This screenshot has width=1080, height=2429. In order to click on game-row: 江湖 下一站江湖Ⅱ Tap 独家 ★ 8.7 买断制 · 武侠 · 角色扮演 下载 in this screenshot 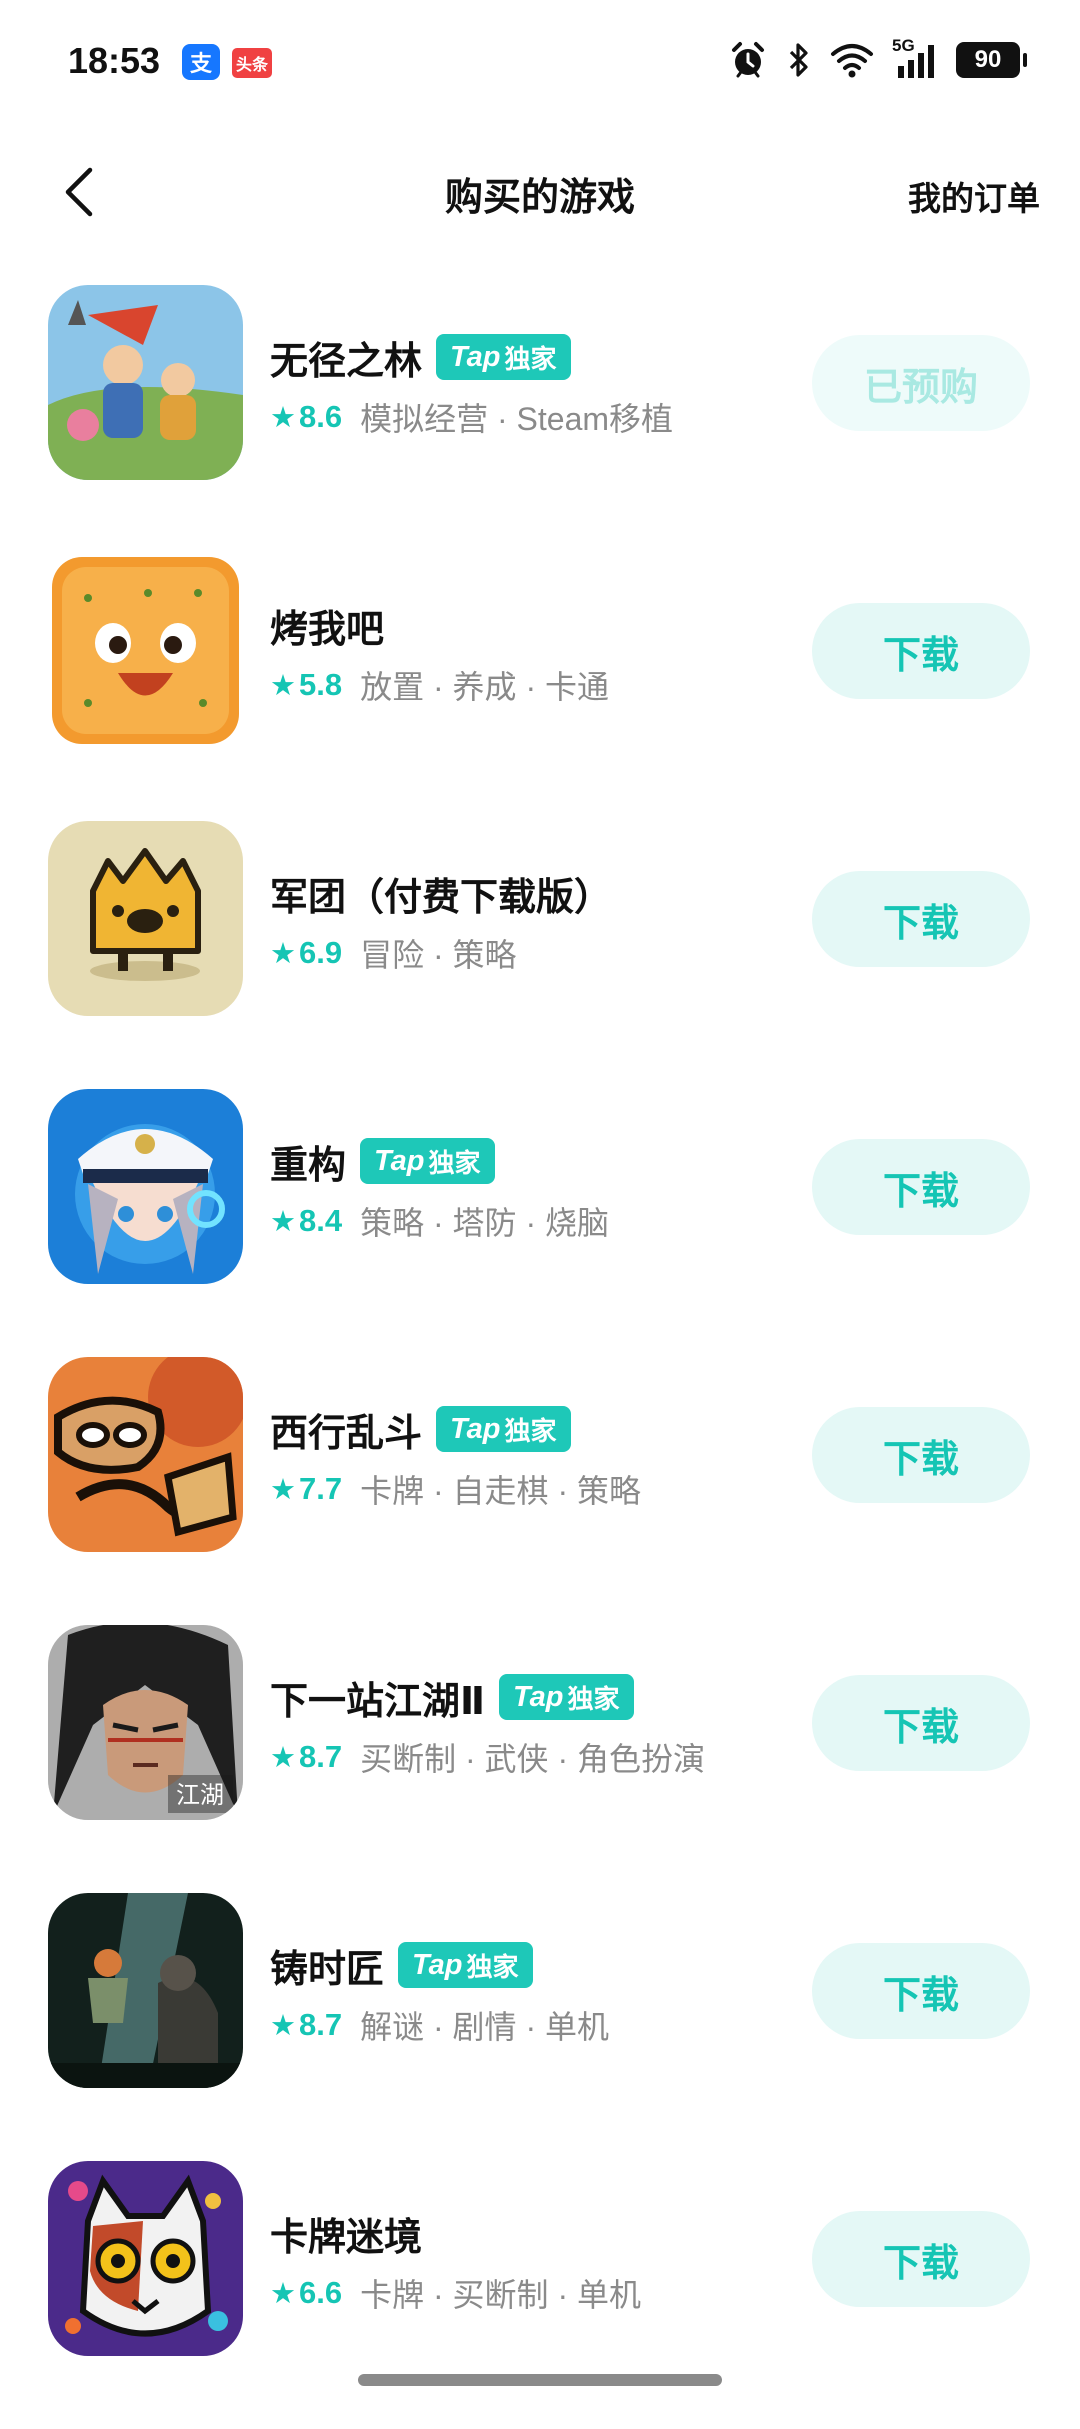, I will do `click(540, 1759)`.